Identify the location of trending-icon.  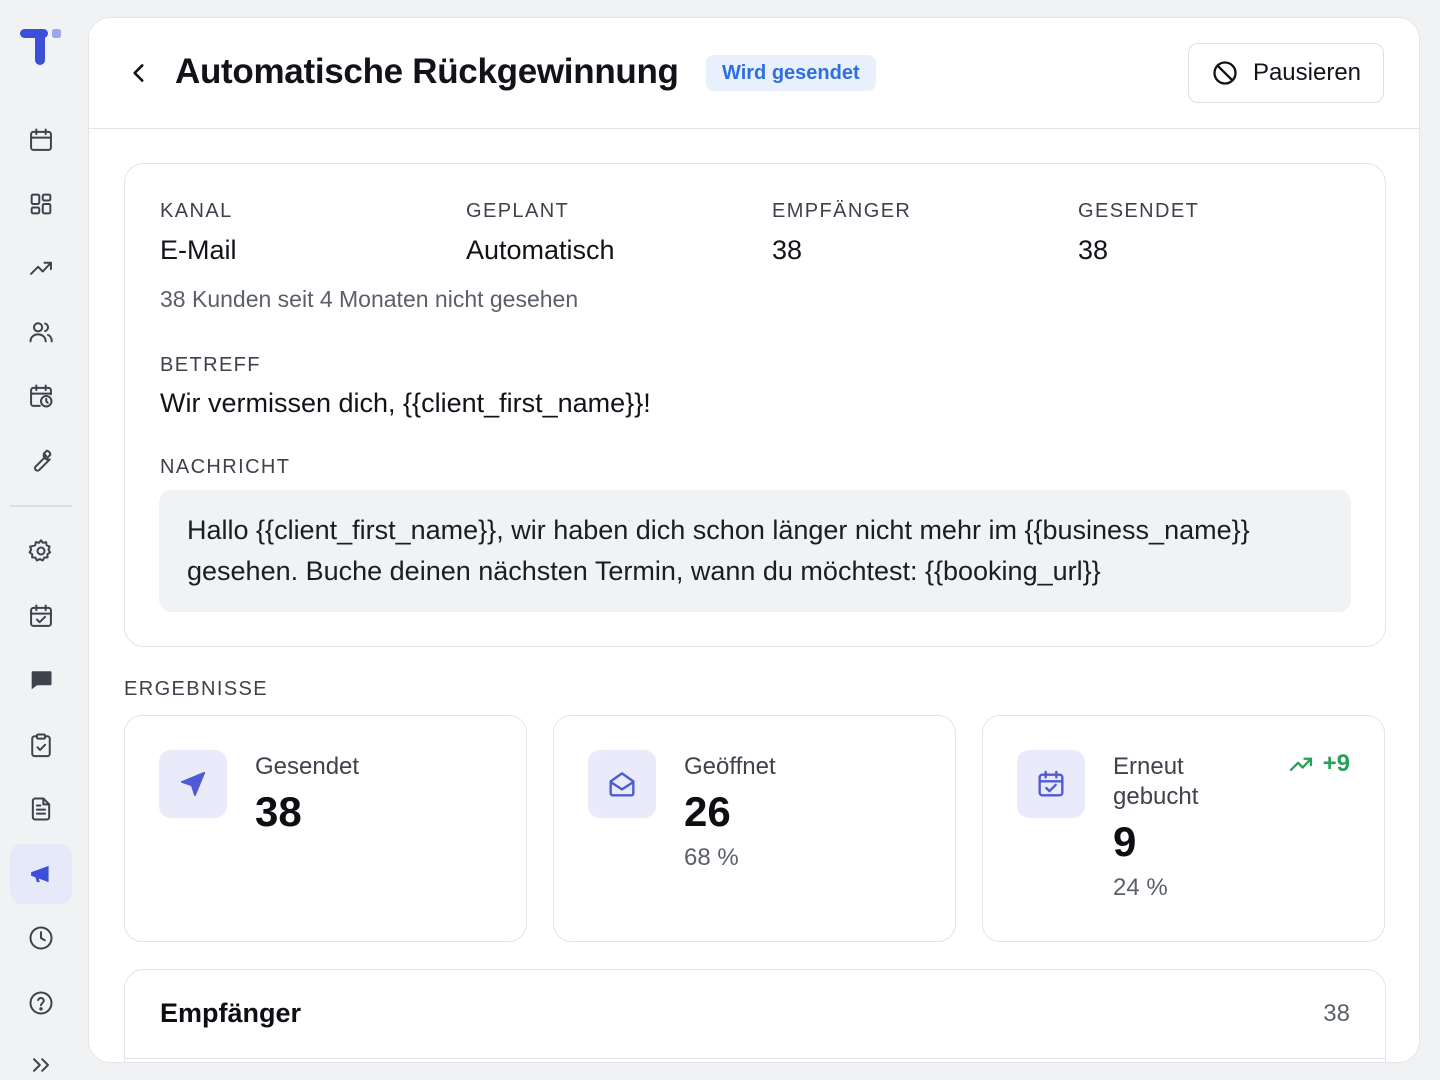
(41, 268).